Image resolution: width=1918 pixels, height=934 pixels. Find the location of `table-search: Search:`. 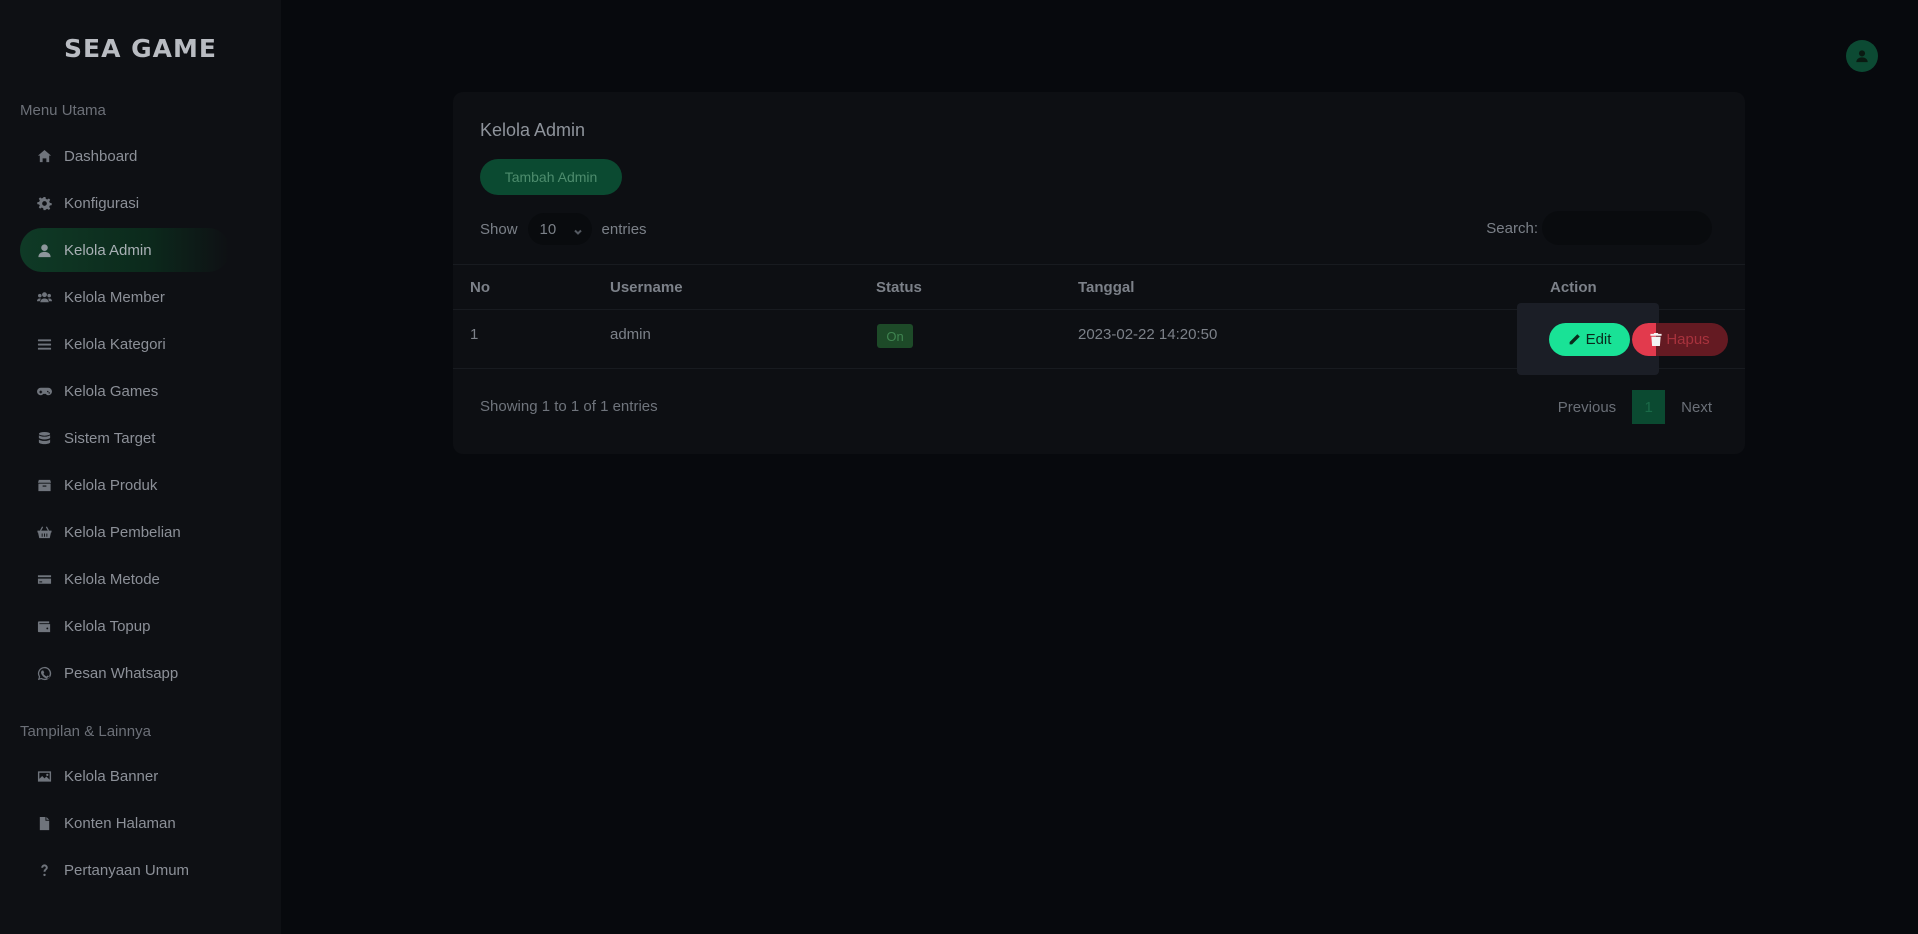

table-search: Search: is located at coordinates (1599, 228).